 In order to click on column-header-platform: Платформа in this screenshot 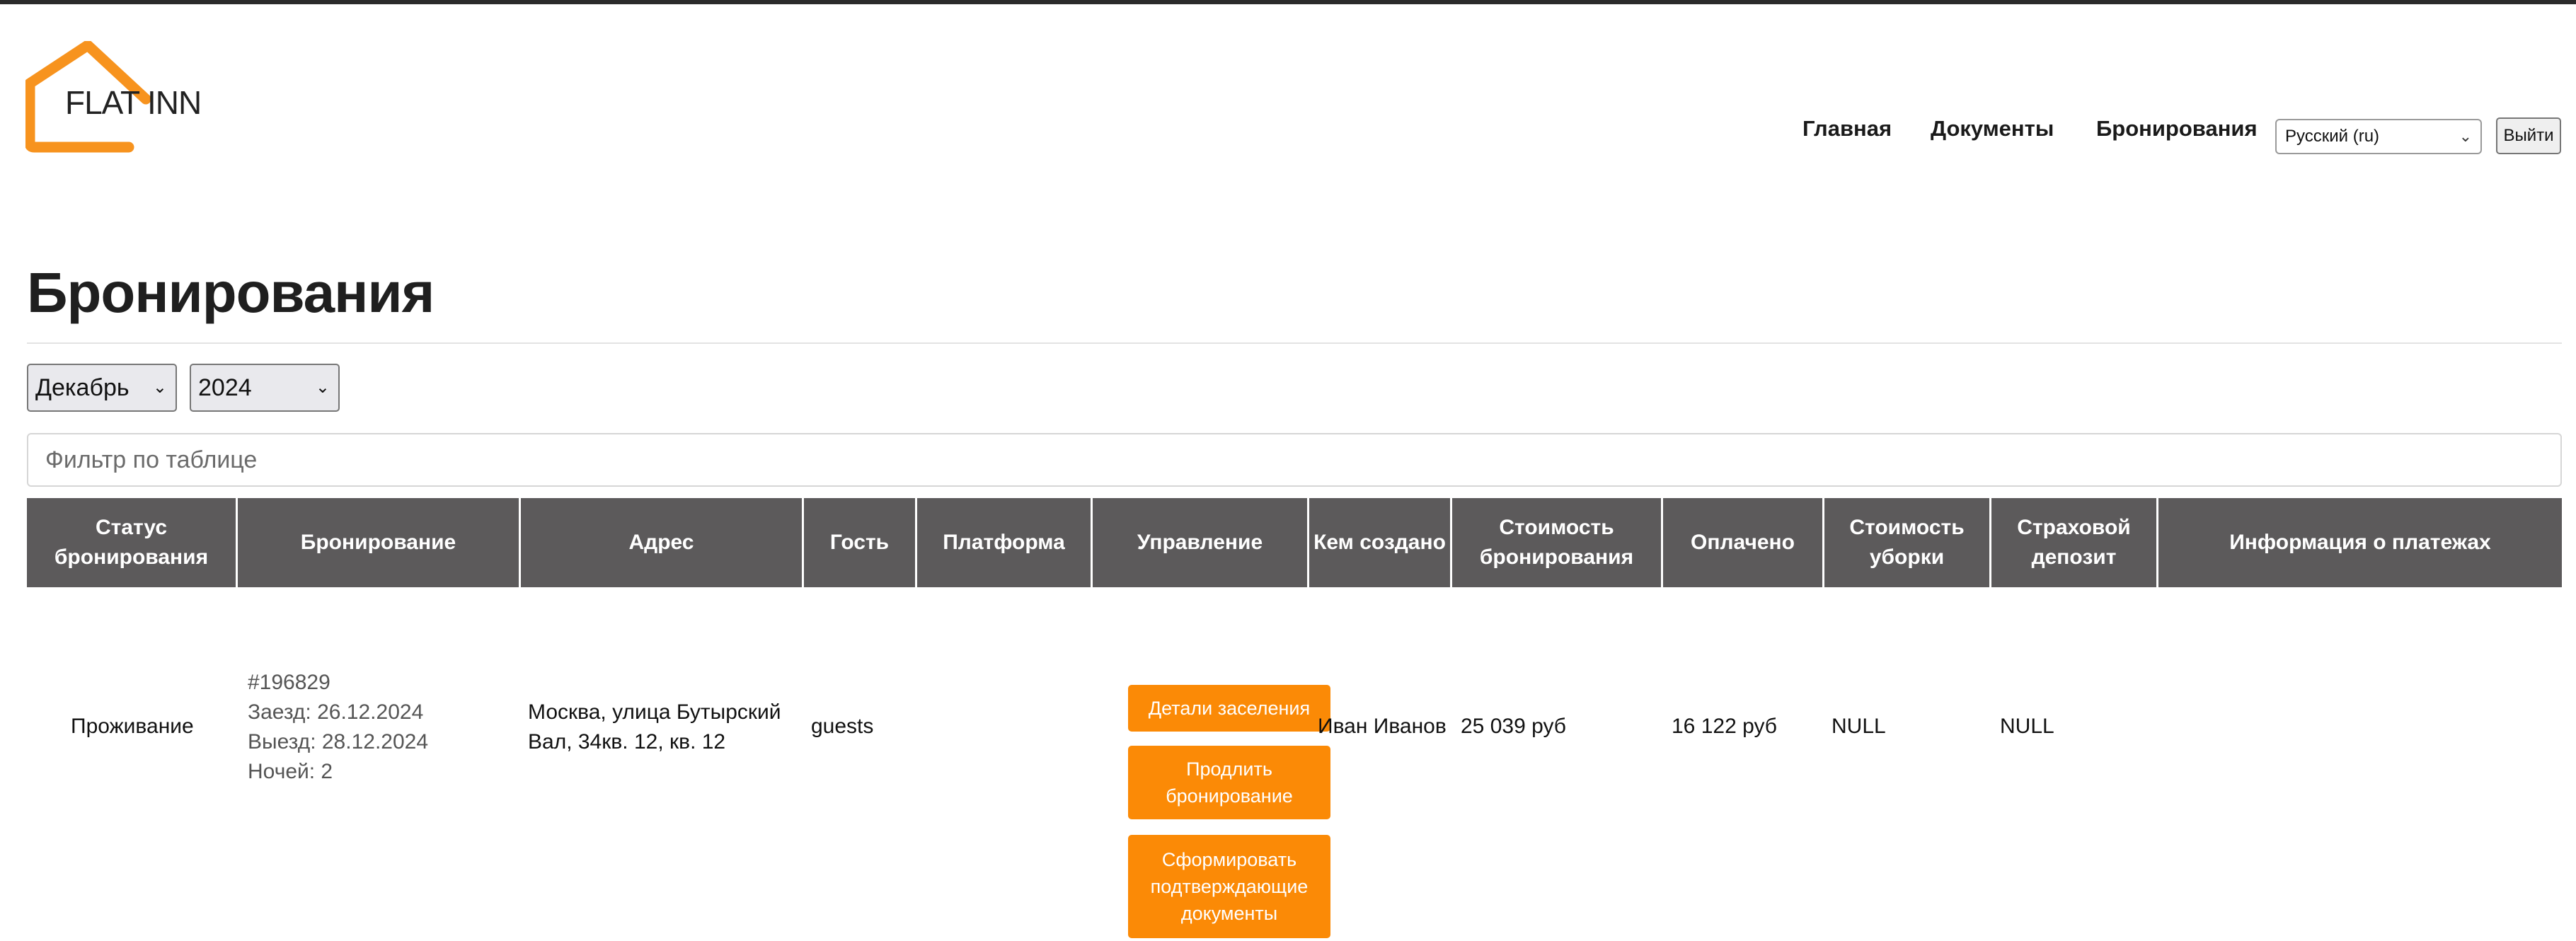, I will do `click(1005, 542)`.